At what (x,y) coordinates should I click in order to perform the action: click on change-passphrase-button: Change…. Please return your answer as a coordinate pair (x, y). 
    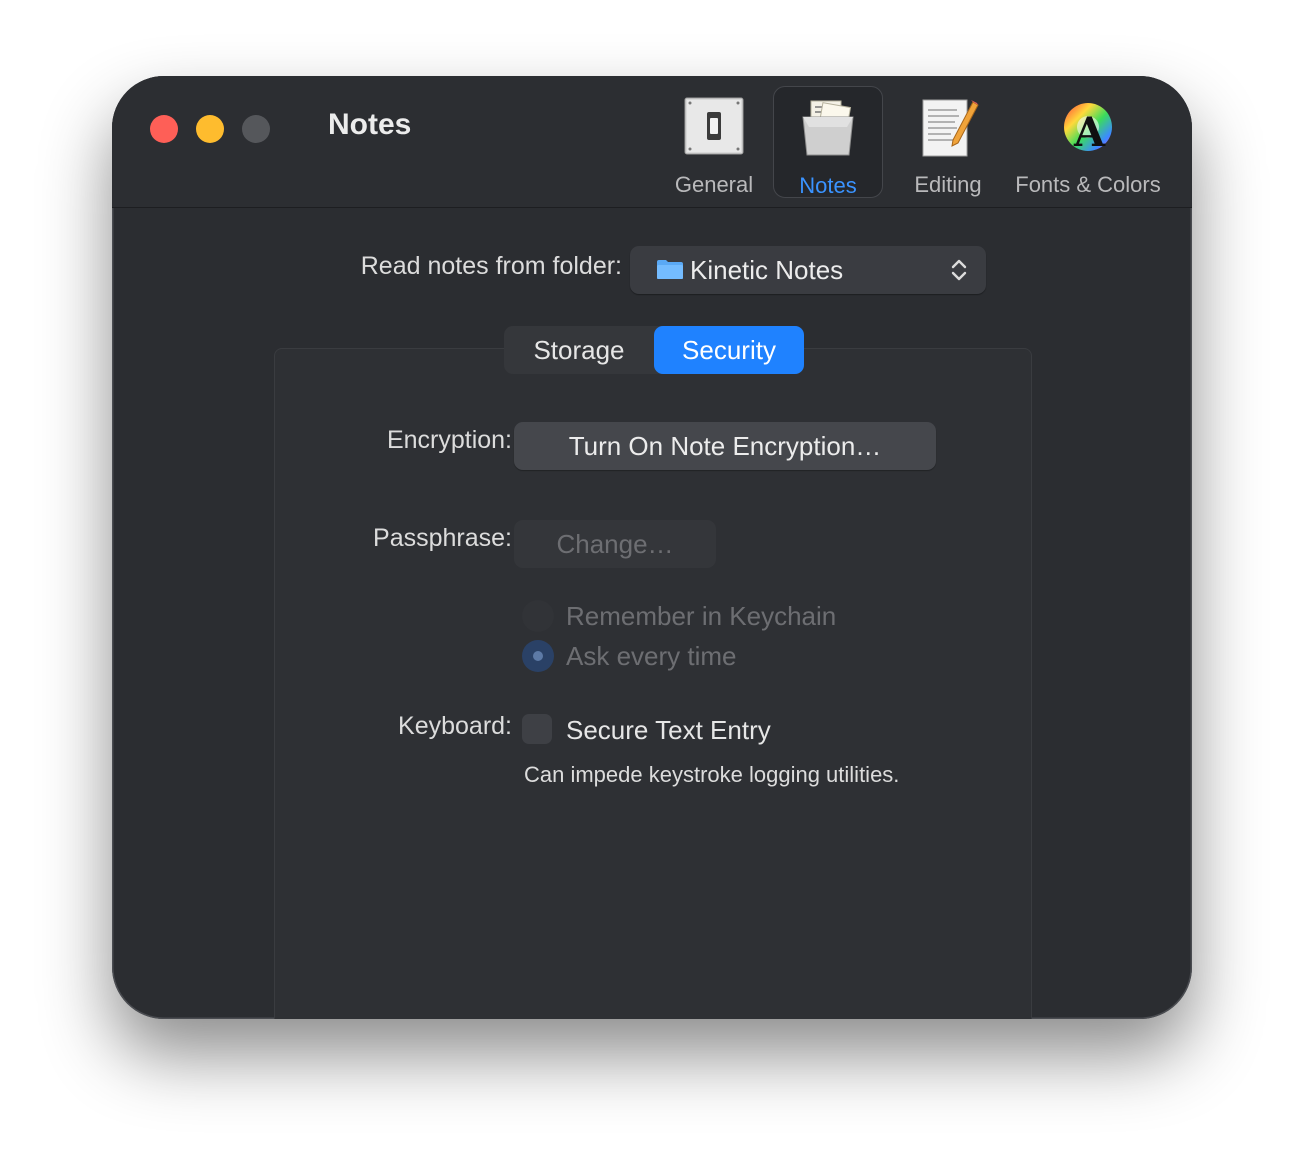
    Looking at the image, I should click on (615, 544).